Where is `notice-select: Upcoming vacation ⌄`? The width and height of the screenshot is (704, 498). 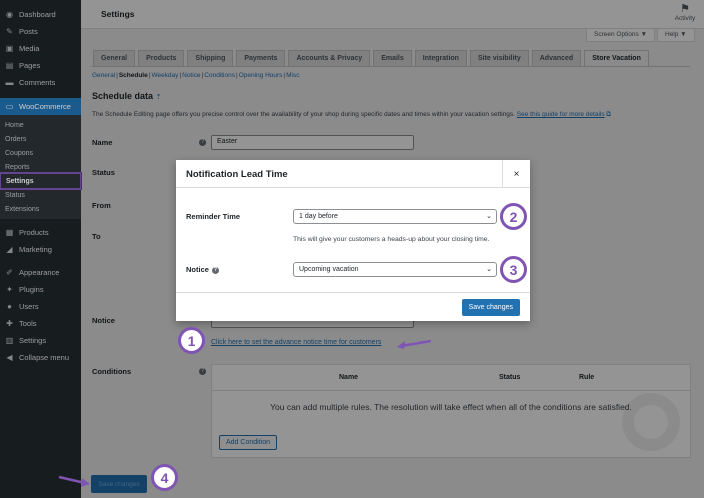 notice-select: Upcoming vacation ⌄ is located at coordinates (395, 269).